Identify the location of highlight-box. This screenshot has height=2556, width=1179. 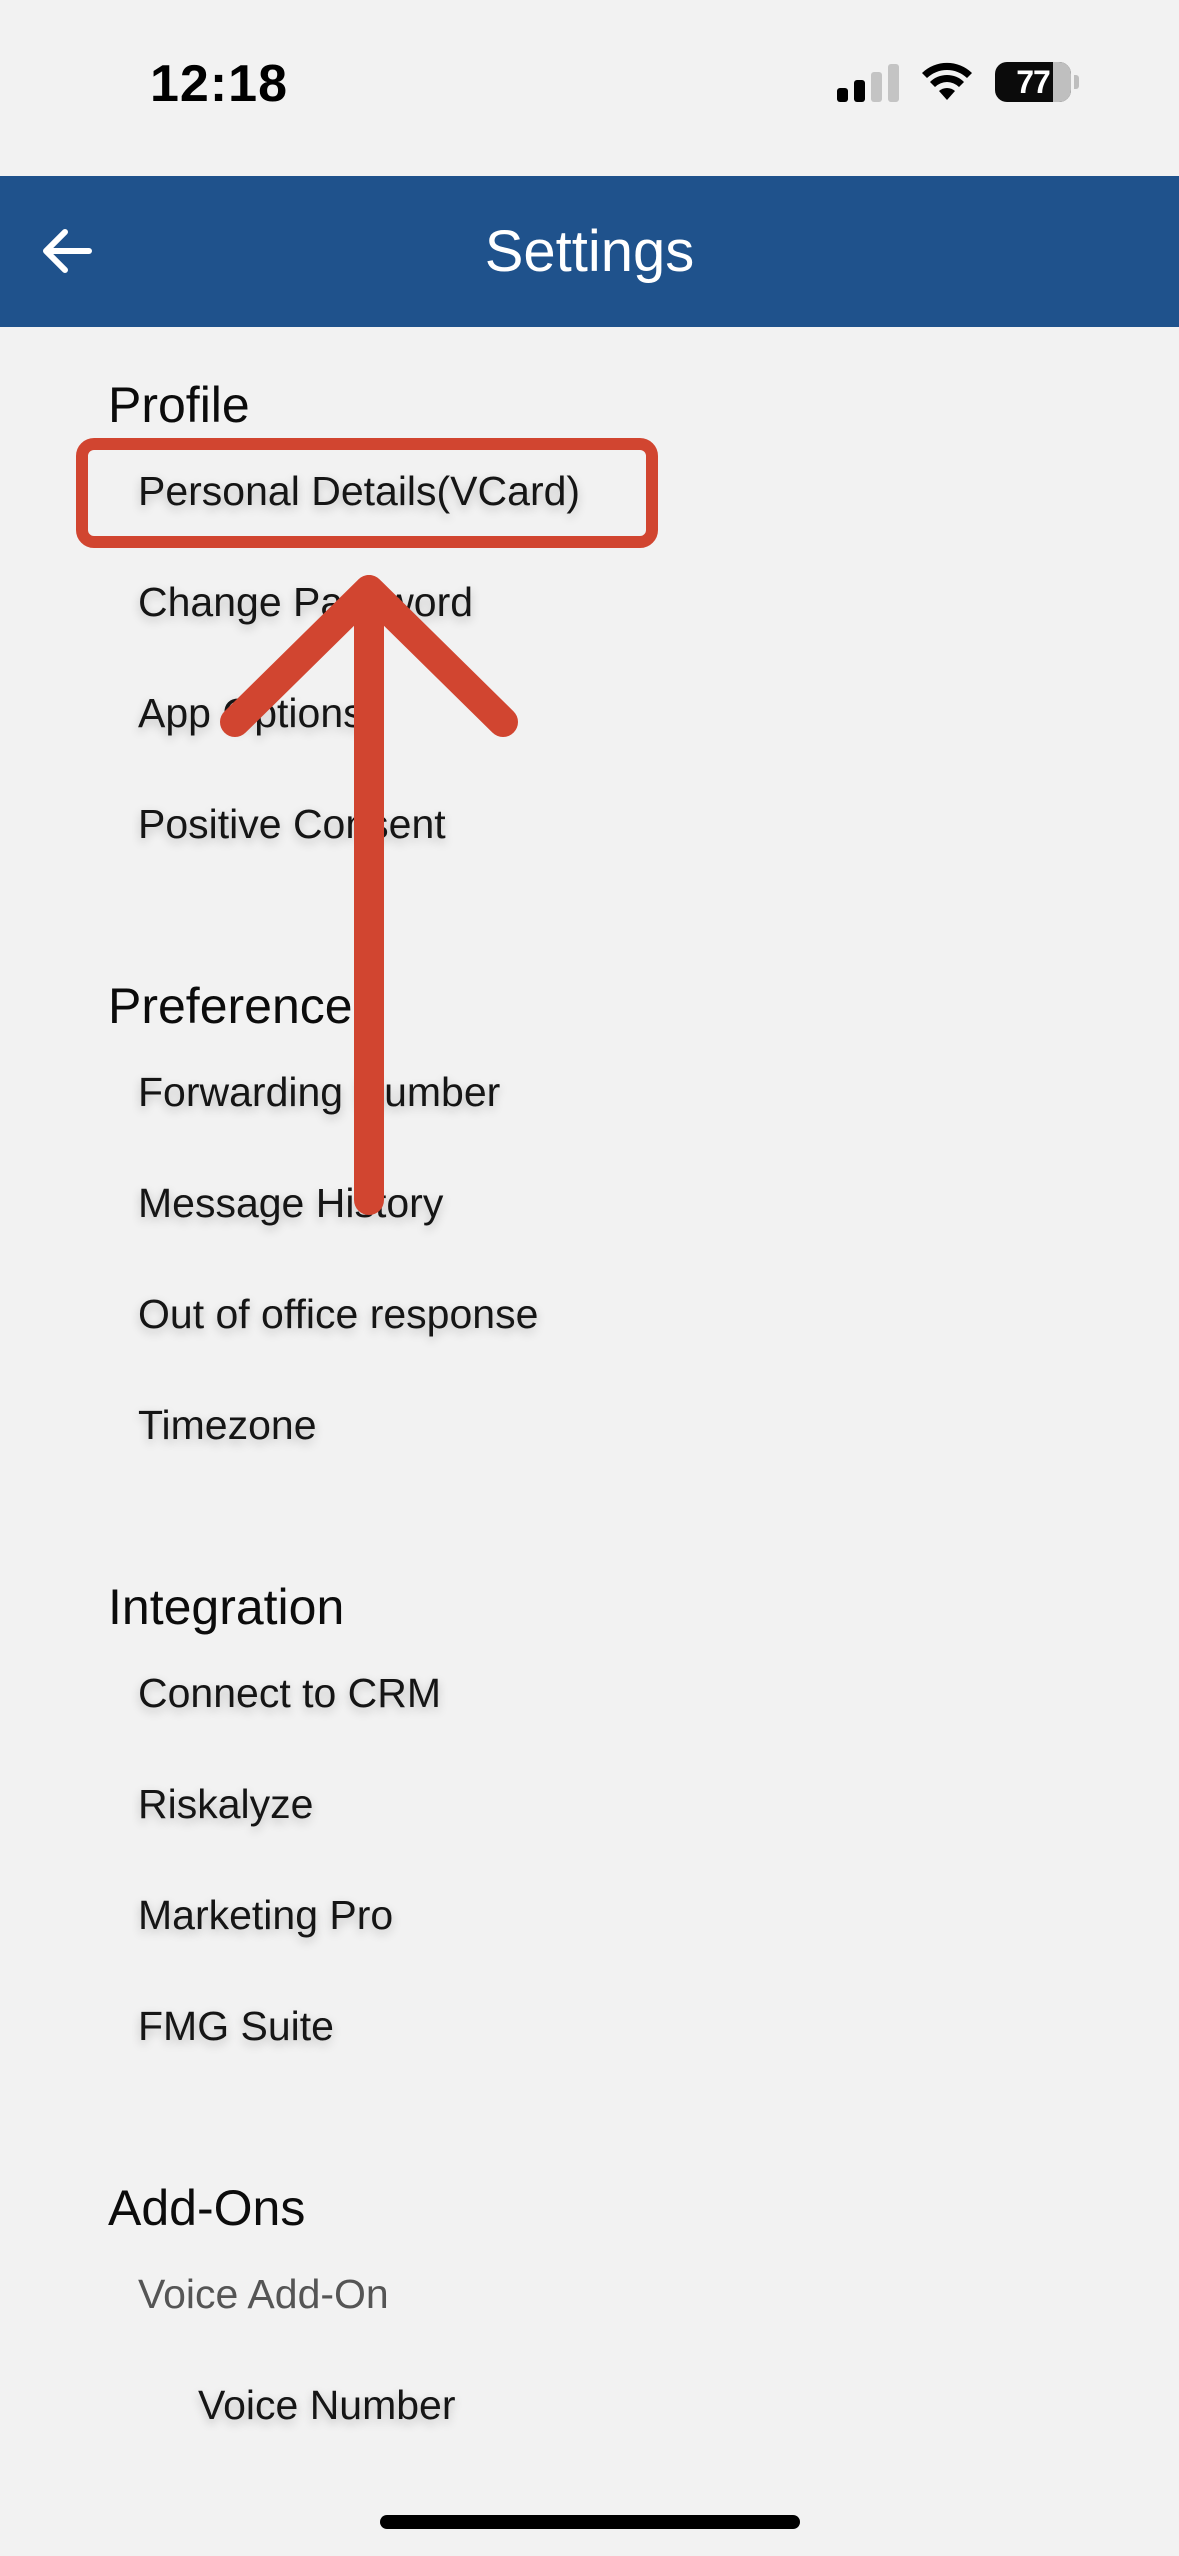
(367, 493).